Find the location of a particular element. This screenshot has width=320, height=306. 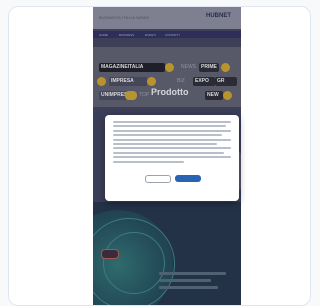

partner-logo: TOP is located at coordinates (144, 95).